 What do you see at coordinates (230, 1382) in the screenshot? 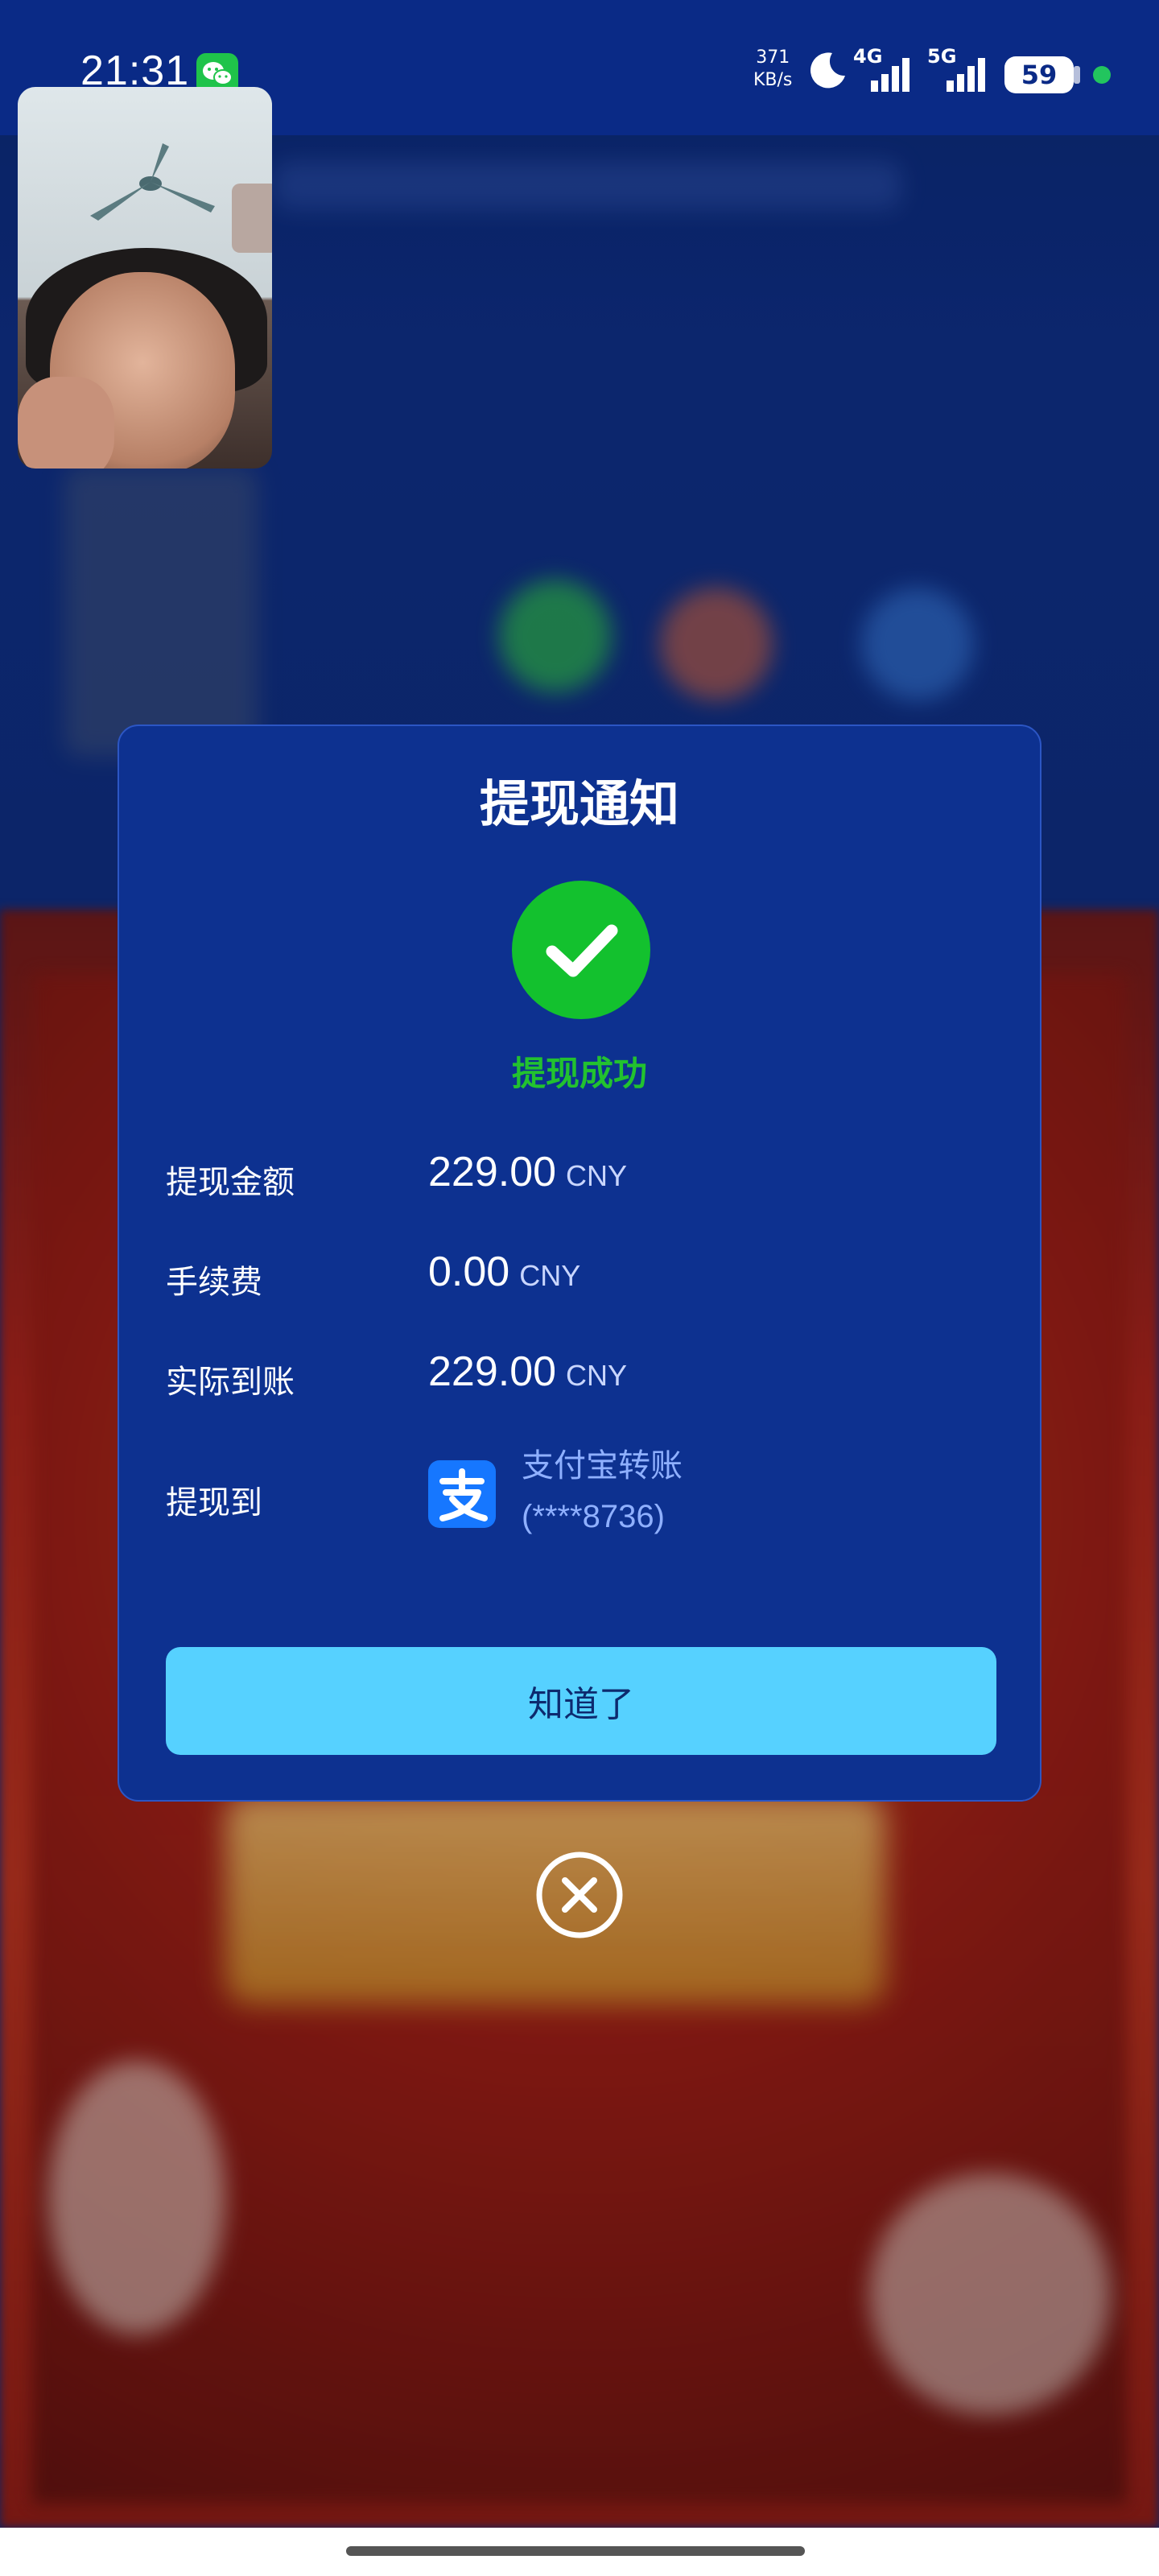
I see `received-amount-label: 实际到账` at bounding box center [230, 1382].